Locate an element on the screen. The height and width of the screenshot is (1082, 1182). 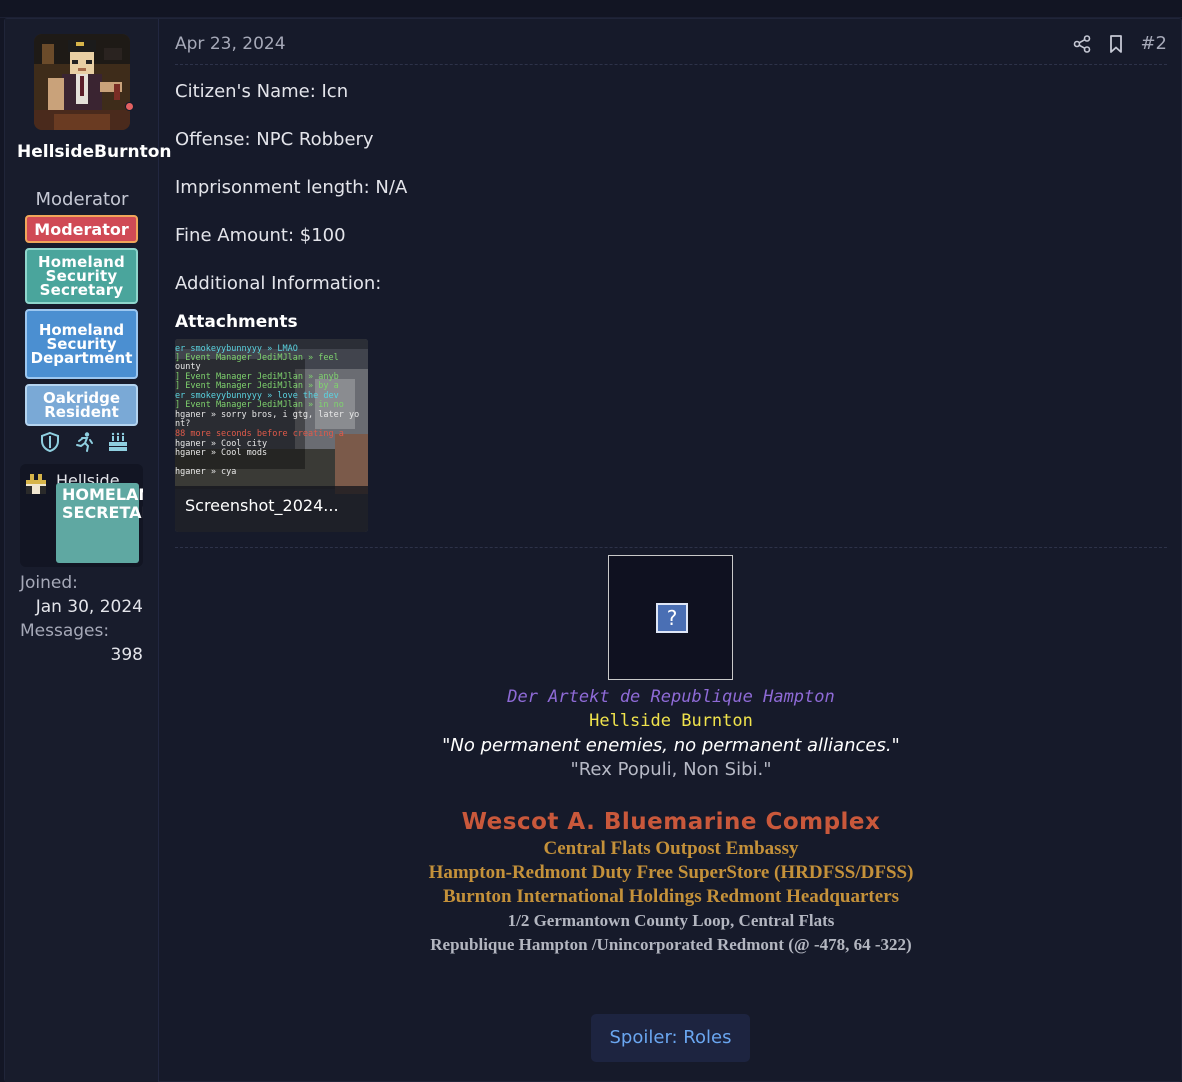
birthday-cake-icon is located at coordinates (118, 442).